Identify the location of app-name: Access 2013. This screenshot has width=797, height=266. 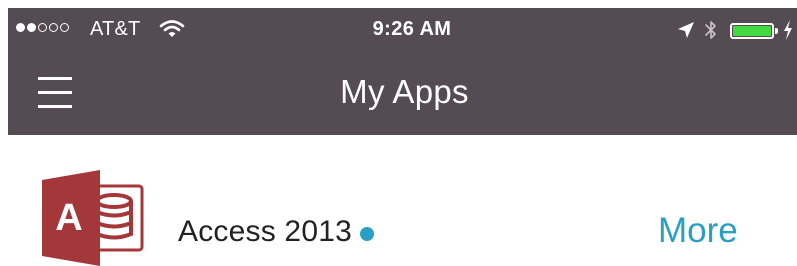
(265, 231).